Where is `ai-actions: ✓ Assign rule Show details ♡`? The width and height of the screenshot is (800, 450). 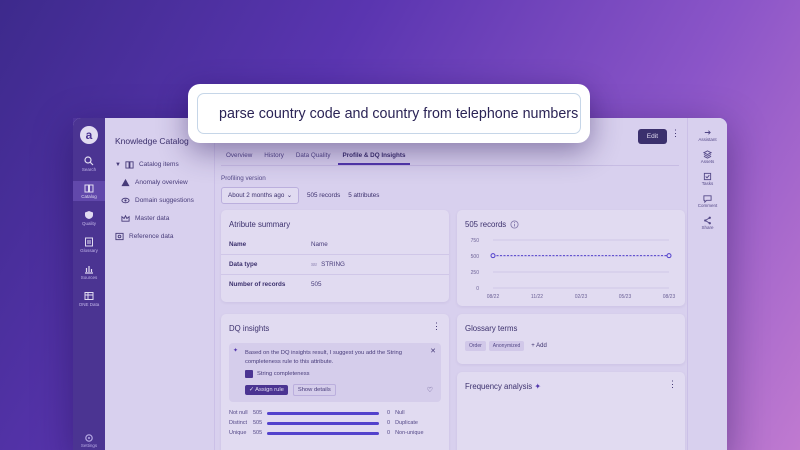 ai-actions: ✓ Assign rule Show details ♡ is located at coordinates (339, 390).